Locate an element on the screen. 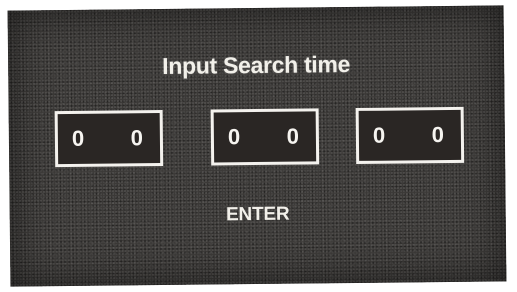 This screenshot has height=292, width=517. time-field-3-digit-1: 0 is located at coordinates (379, 135).